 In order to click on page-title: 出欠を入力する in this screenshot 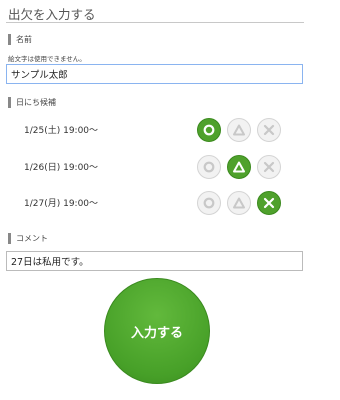, I will do `click(52, 14)`.